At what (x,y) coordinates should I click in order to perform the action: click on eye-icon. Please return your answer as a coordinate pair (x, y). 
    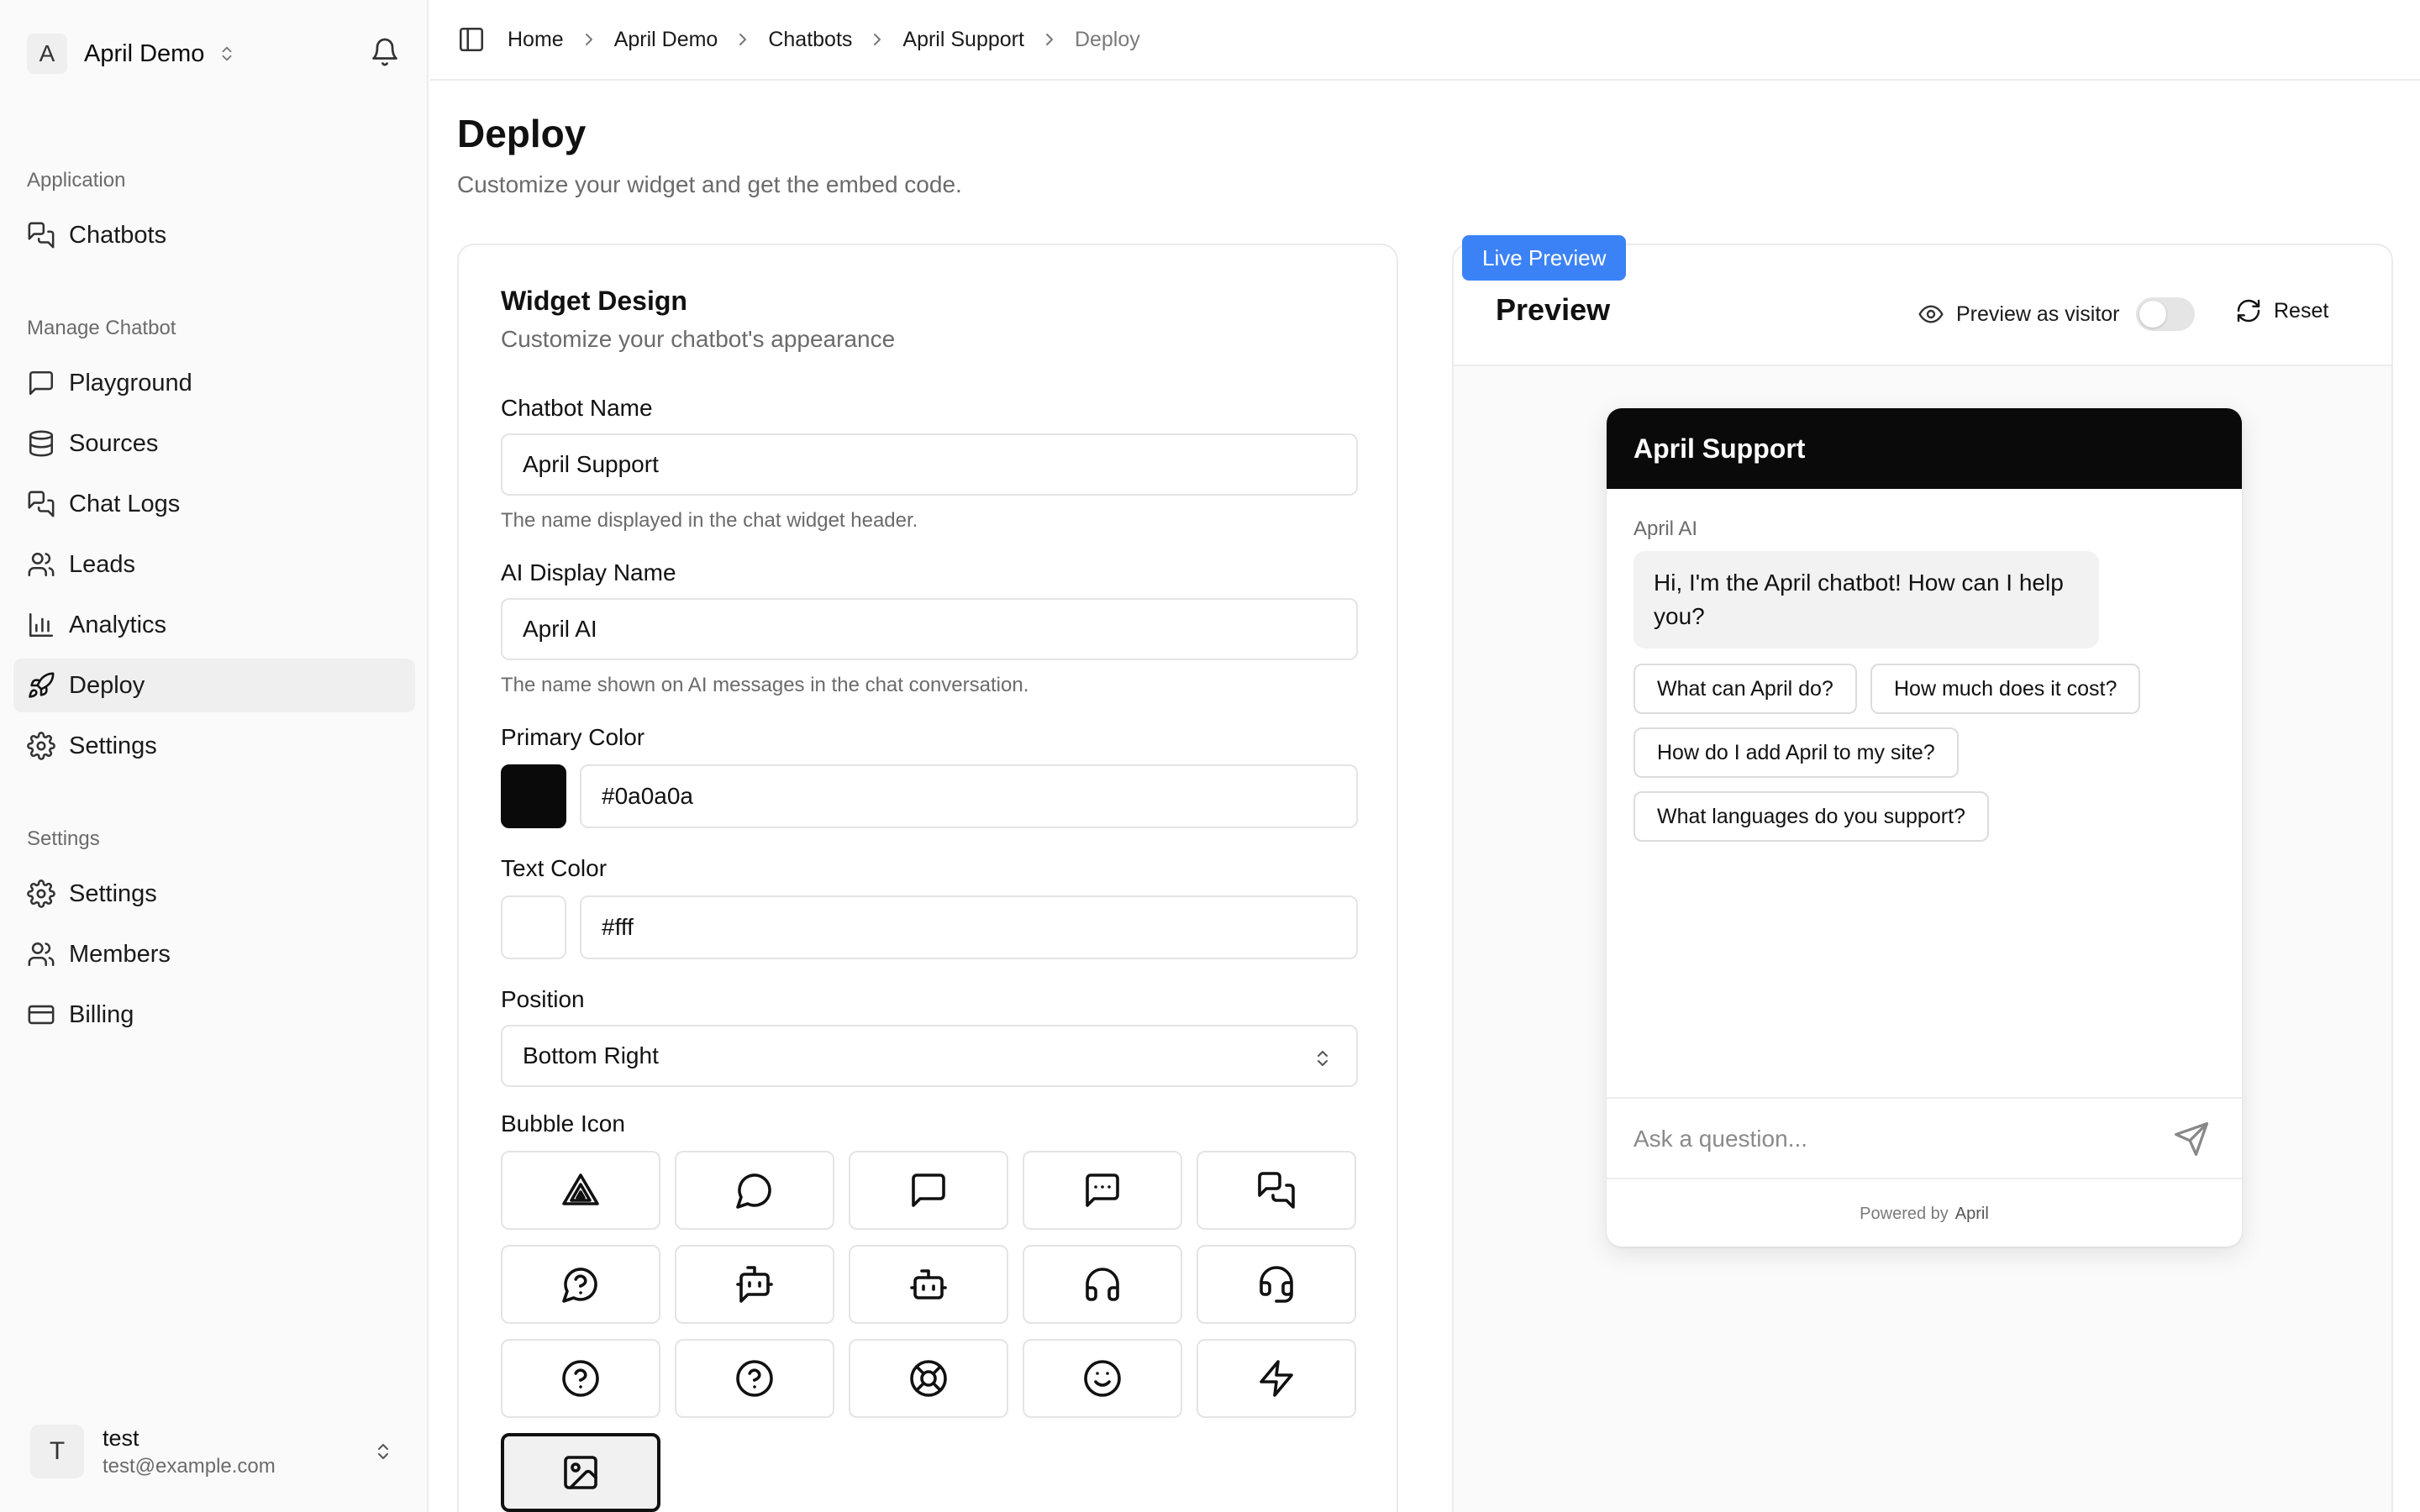
    Looking at the image, I should click on (1931, 314).